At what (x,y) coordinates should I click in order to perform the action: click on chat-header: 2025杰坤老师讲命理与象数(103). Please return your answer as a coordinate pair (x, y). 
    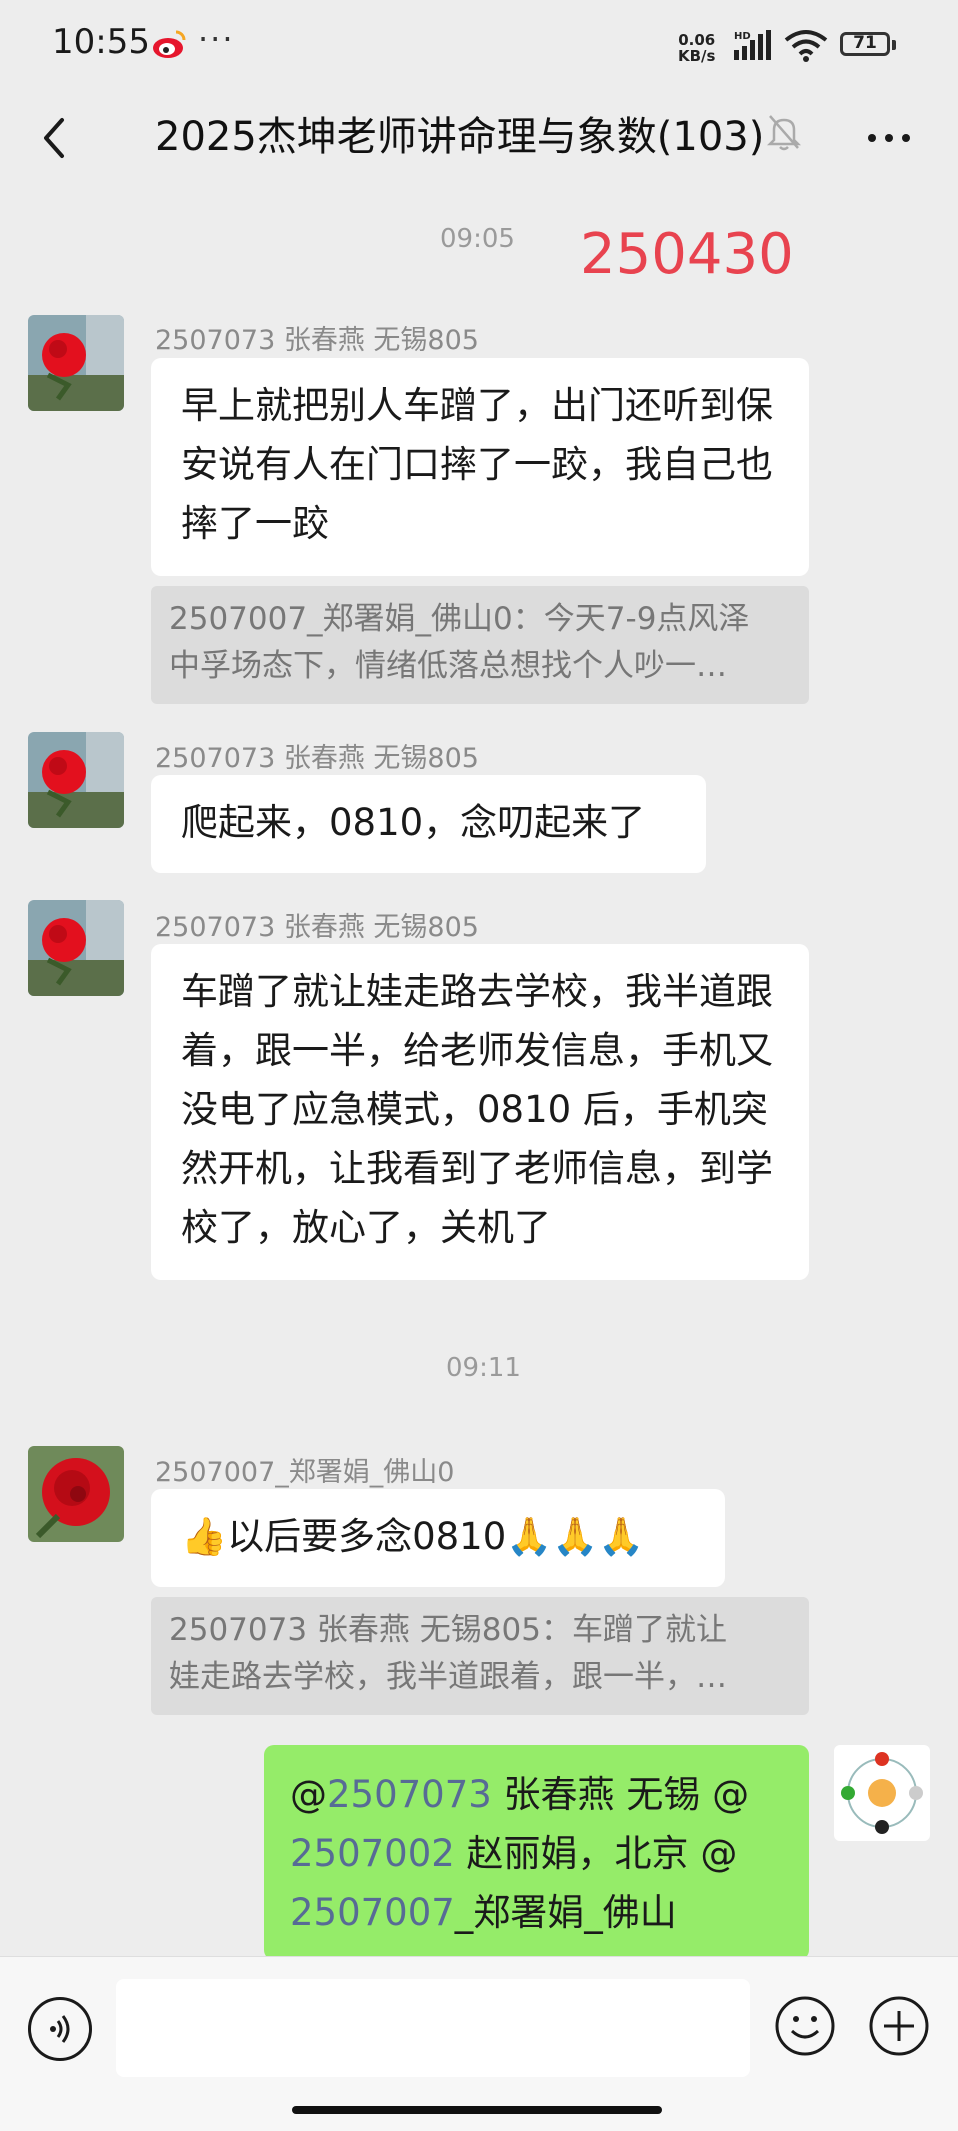
    Looking at the image, I should click on (479, 138).